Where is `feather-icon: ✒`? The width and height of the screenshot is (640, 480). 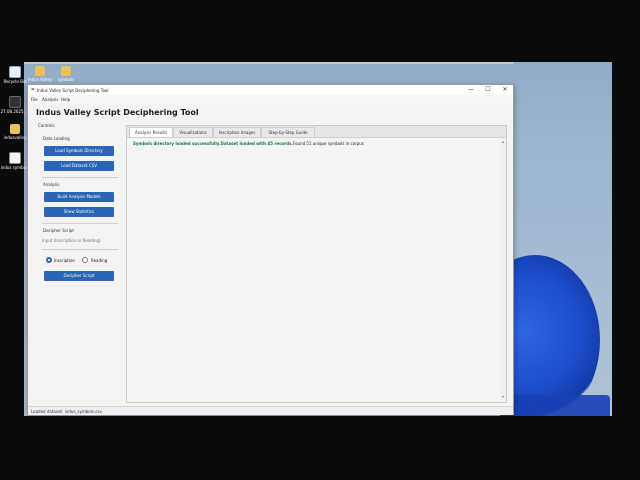
feather-icon: ✒ is located at coordinates (33, 90).